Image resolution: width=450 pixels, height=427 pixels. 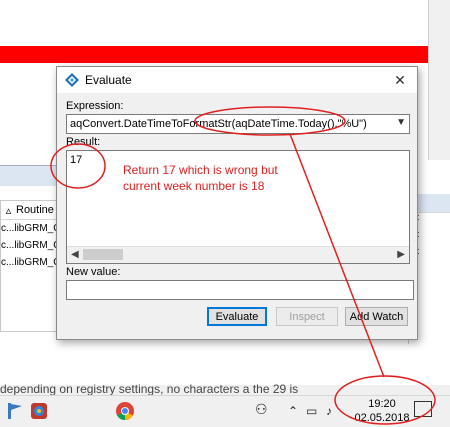 What do you see at coordinates (237, 316) in the screenshot?
I see `evaluate-button: Evaluate` at bounding box center [237, 316].